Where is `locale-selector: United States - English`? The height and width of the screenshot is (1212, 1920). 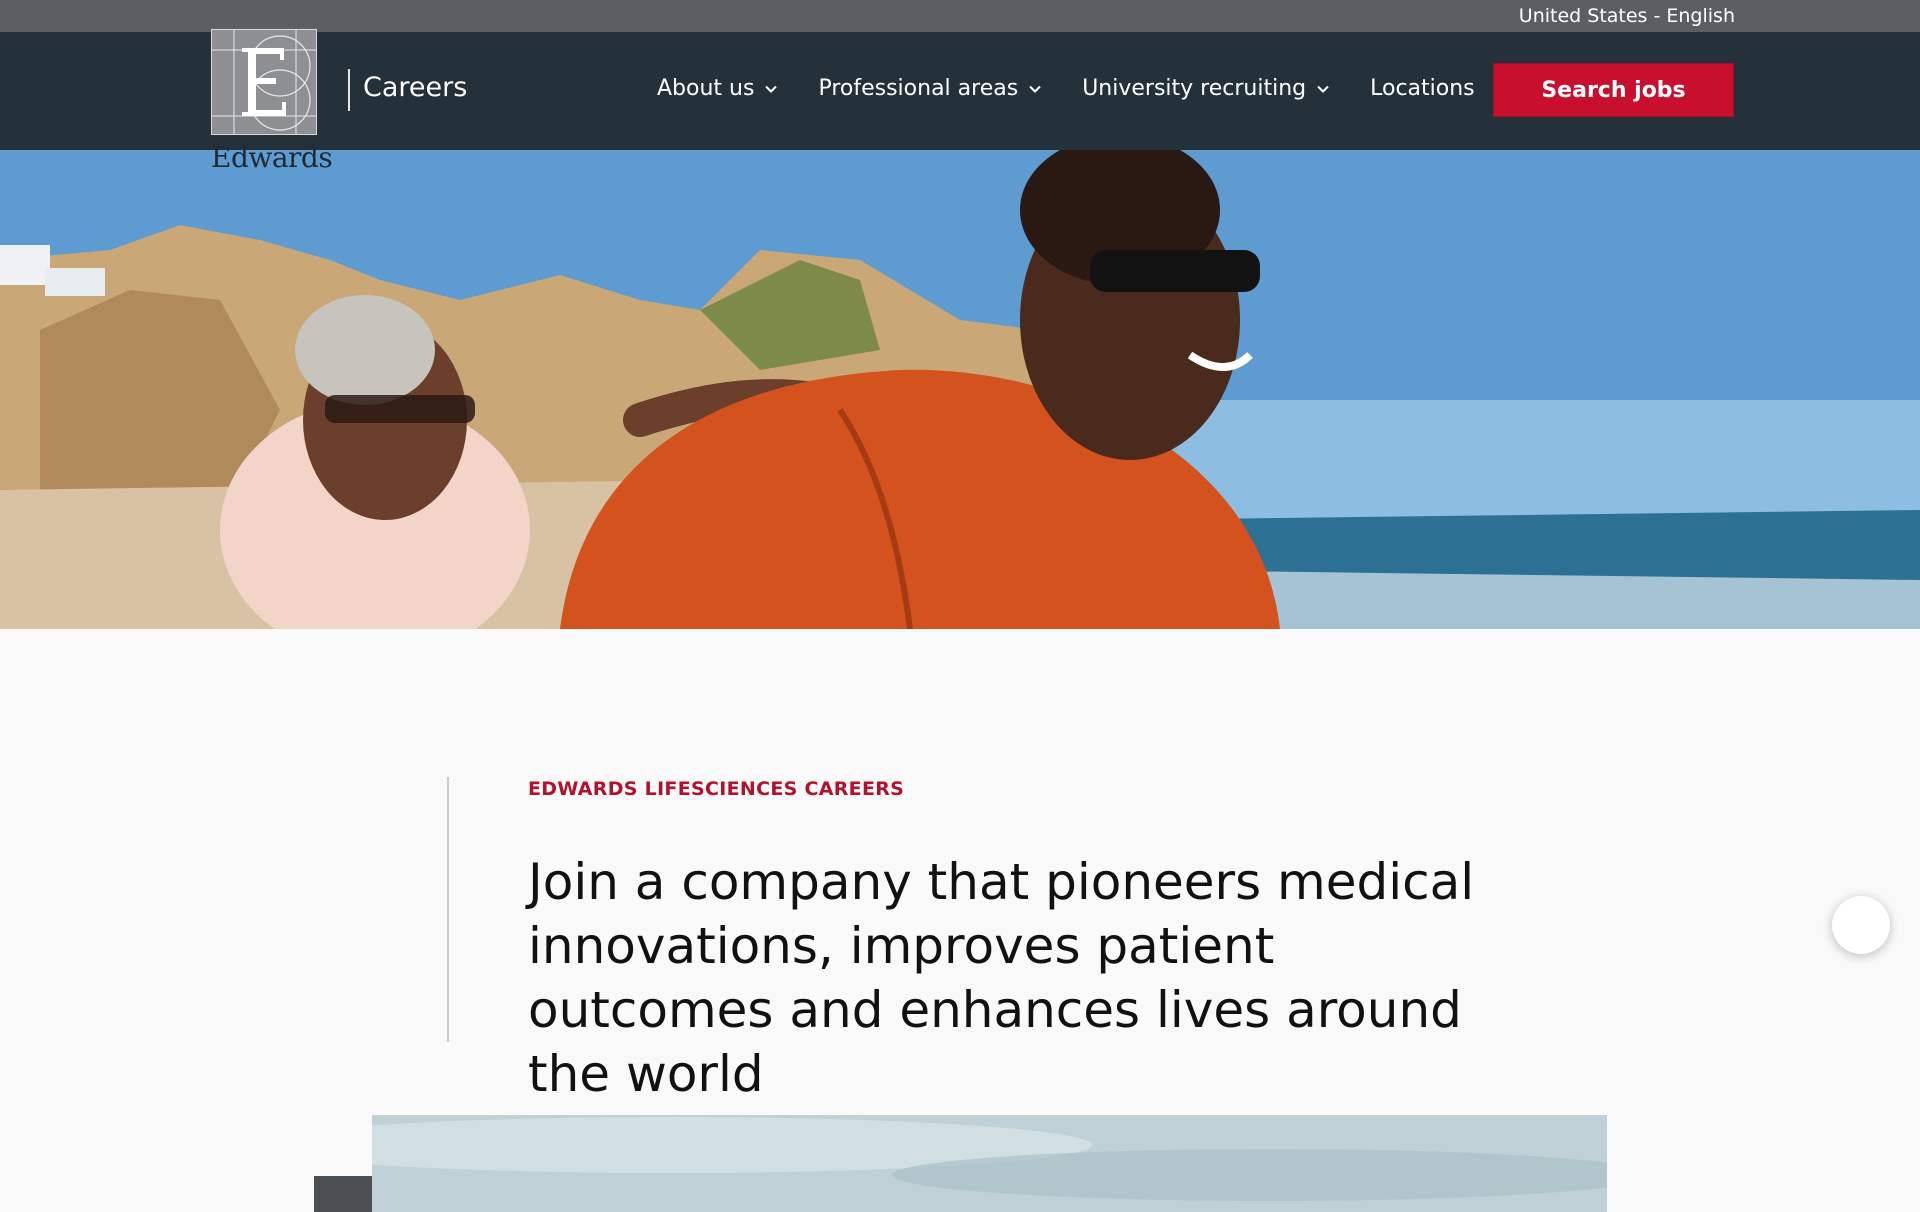 locale-selector: United States - English is located at coordinates (1627, 16).